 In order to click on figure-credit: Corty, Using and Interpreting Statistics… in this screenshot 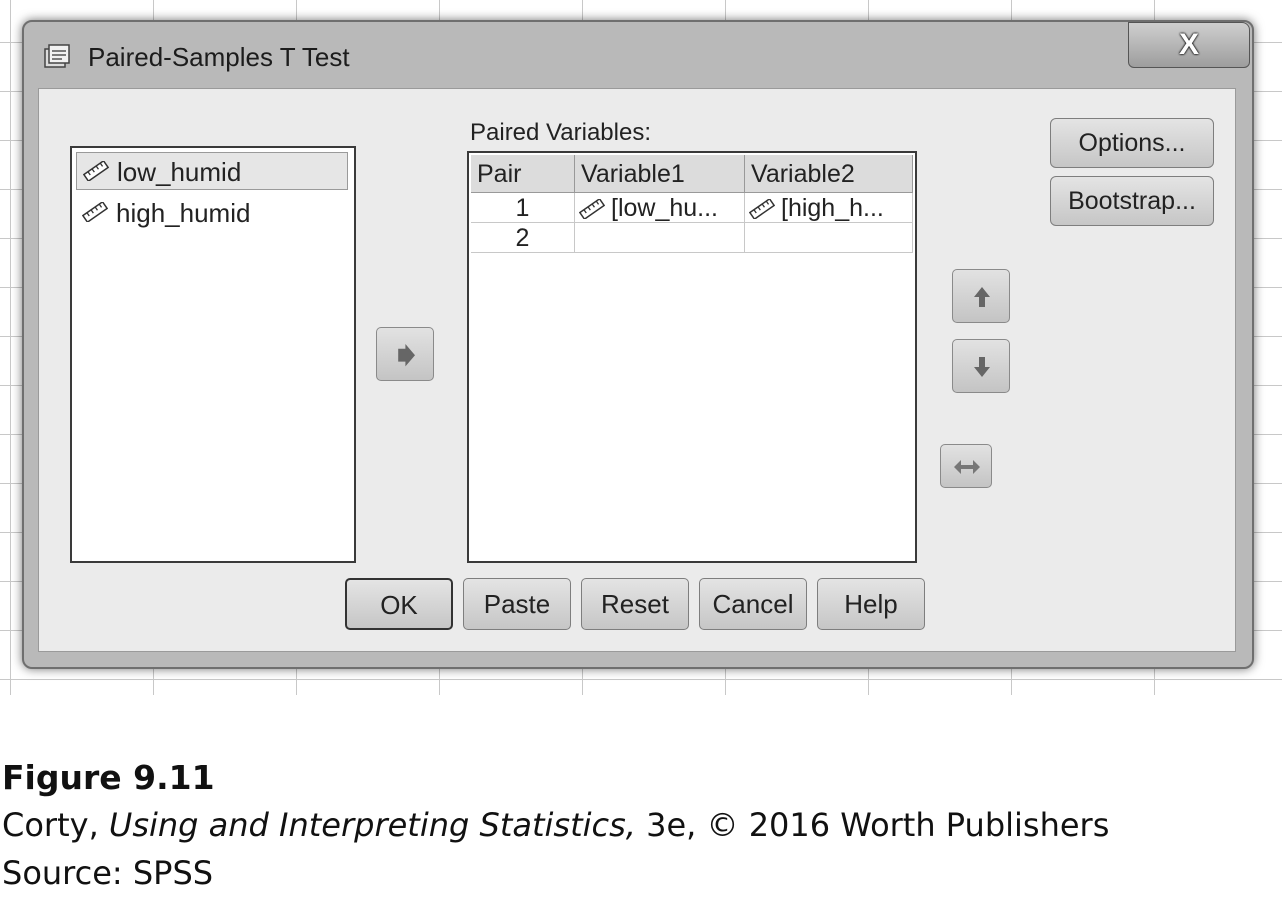, I will do `click(555, 825)`.